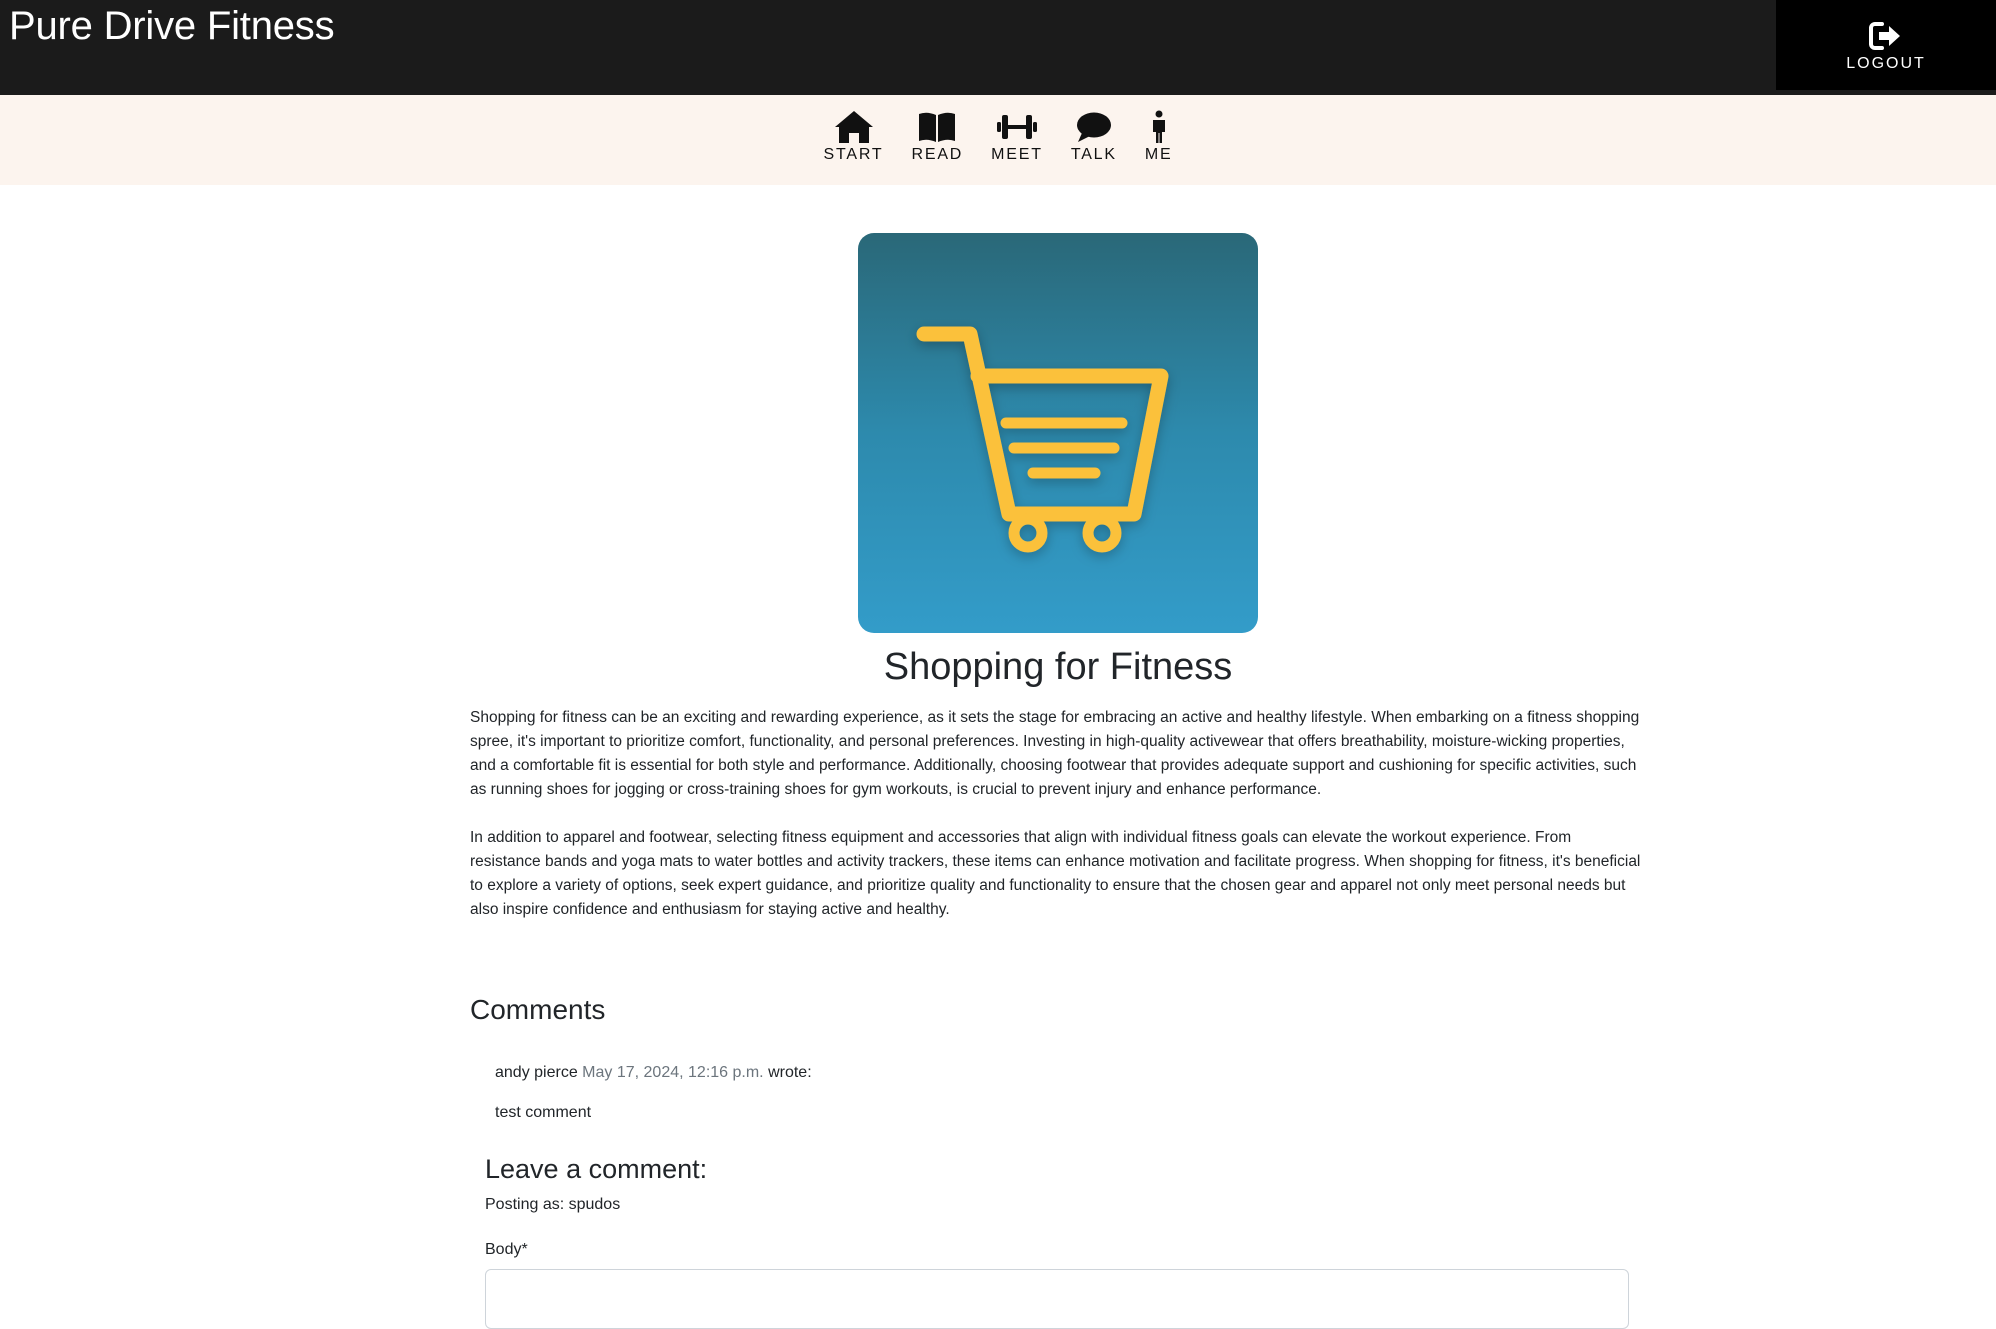 The image size is (1996, 1329). What do you see at coordinates (853, 127) in the screenshot?
I see `home-icon` at bounding box center [853, 127].